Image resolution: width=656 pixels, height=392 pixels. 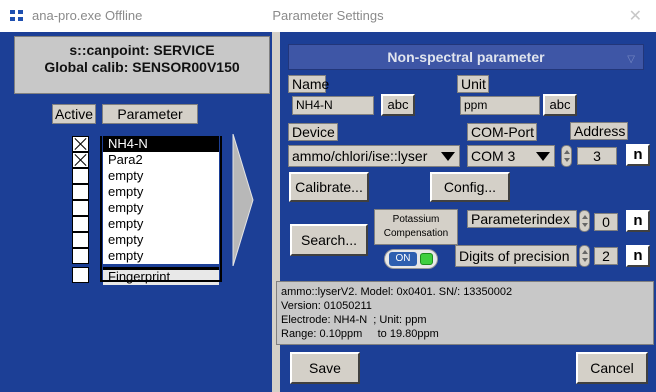 I want to click on calib-label: Global calib: SENSOR00V150, so click(x=142, y=67).